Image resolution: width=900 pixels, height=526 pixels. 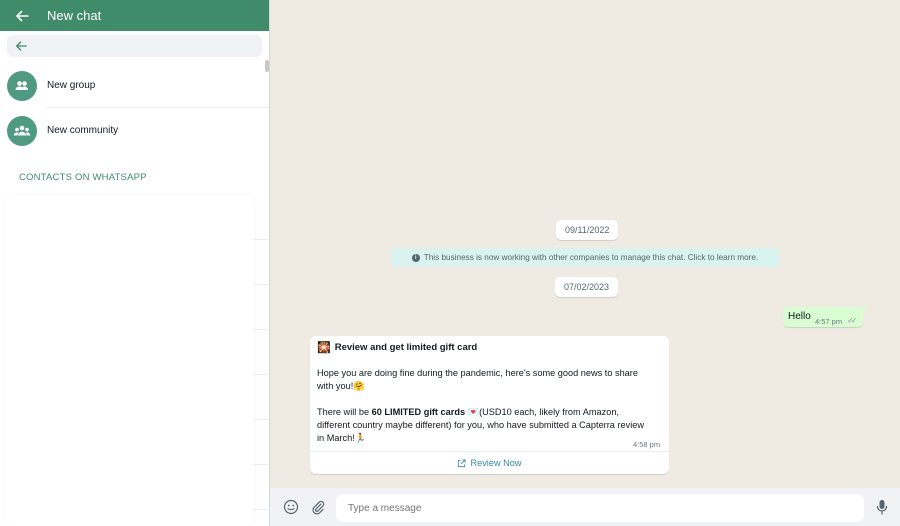 I want to click on message-composer, so click(x=585, y=507).